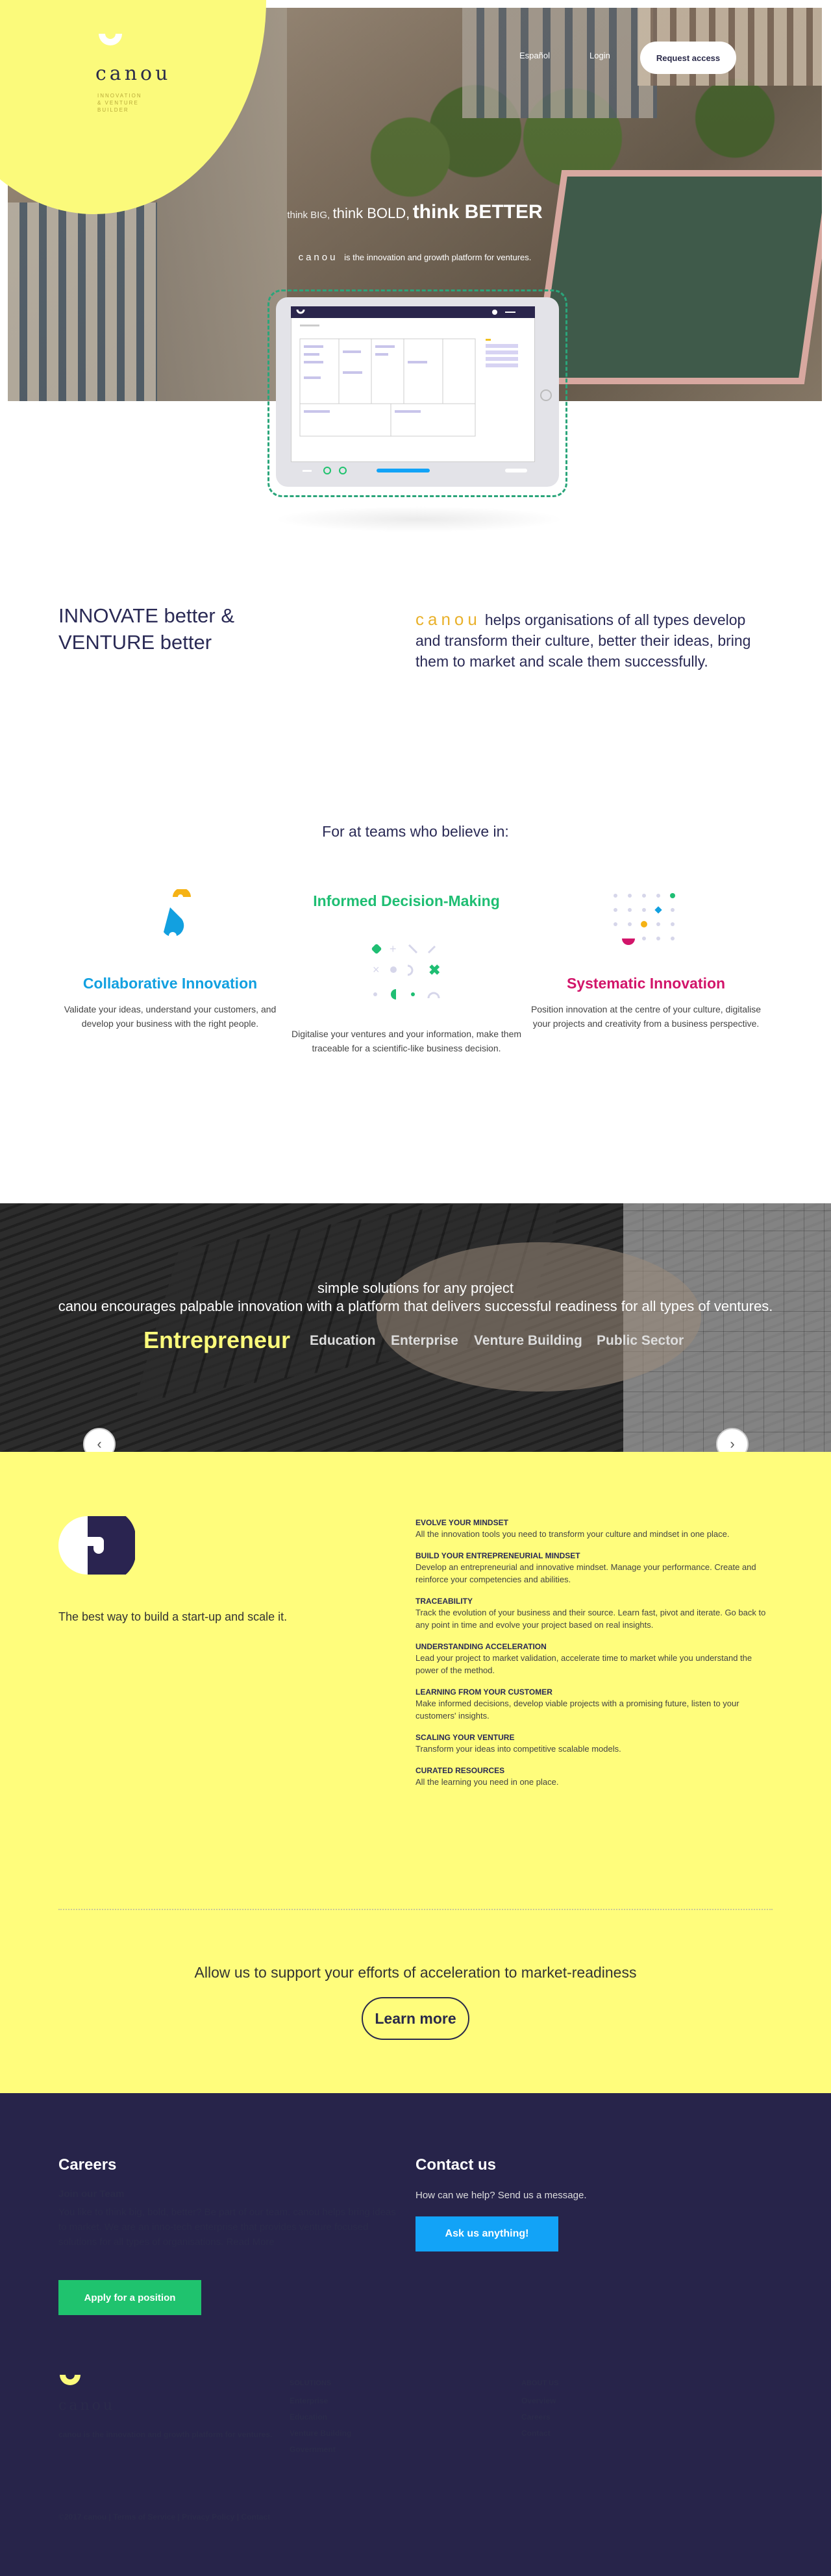 The image size is (831, 2576). I want to click on footer-logo-icon, so click(70, 2383).